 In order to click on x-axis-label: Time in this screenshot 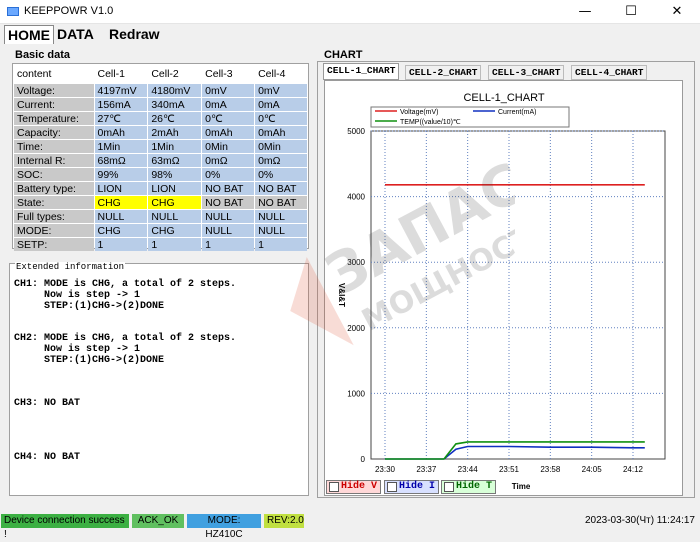, I will do `click(521, 486)`.